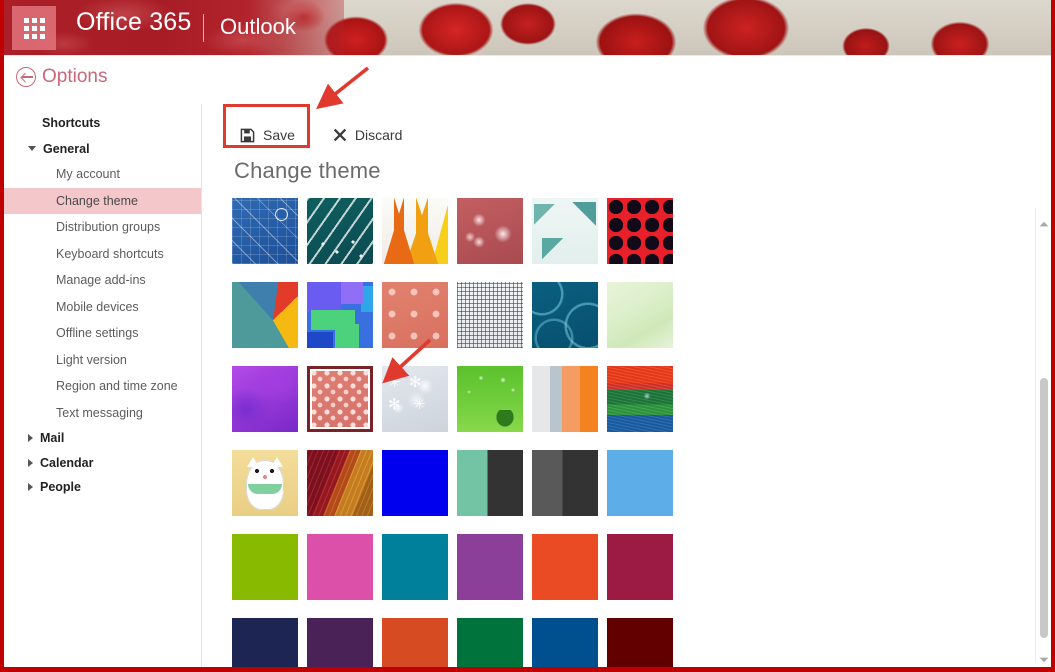  Describe the element at coordinates (279, 135) in the screenshot. I see `save-button-label: Save` at that location.